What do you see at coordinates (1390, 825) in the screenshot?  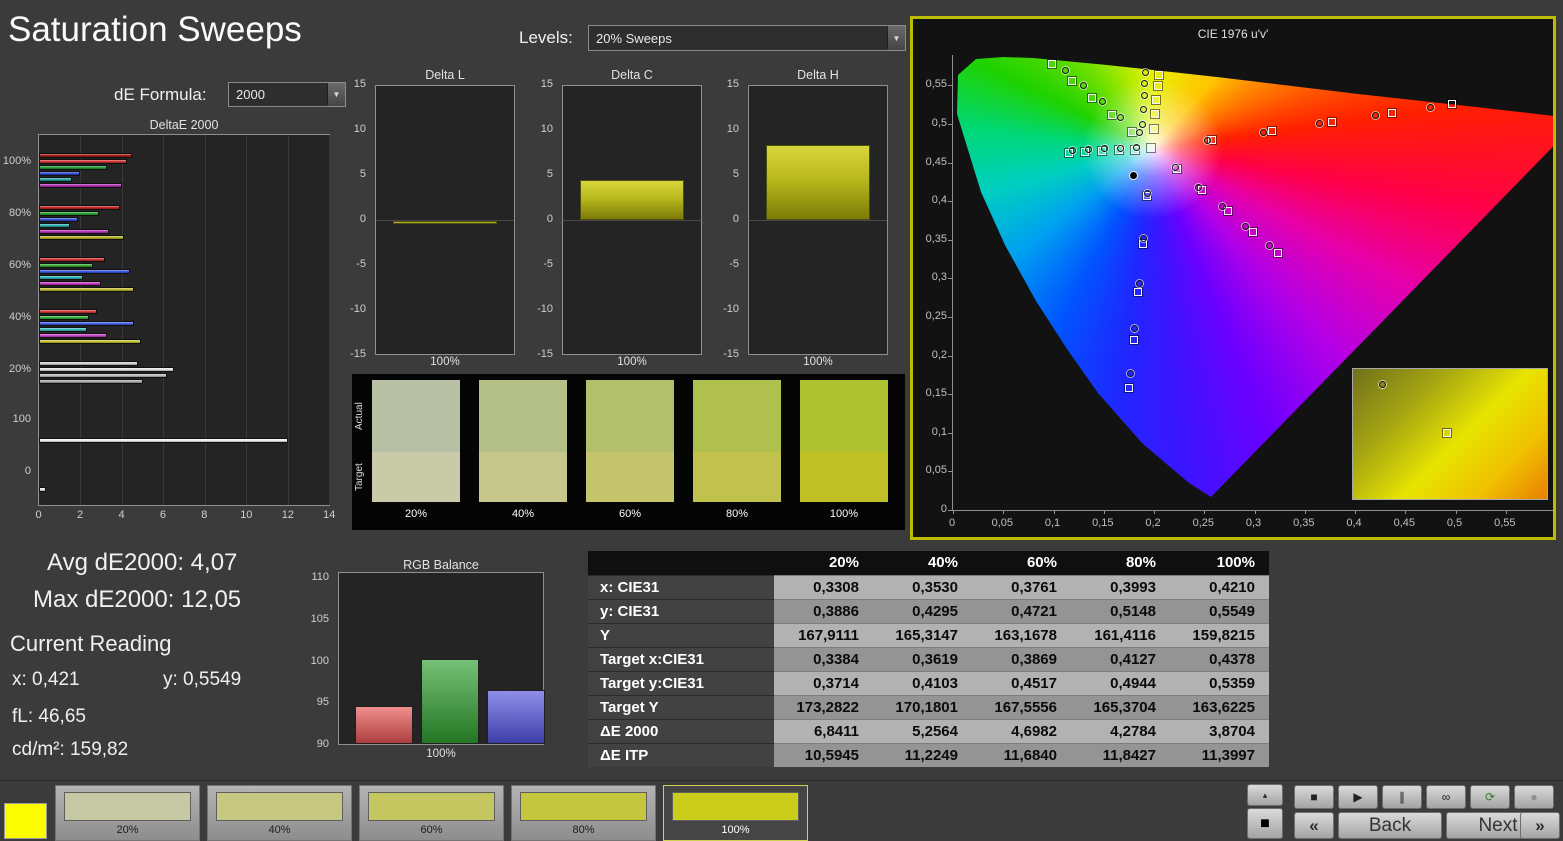 I see `back-button: Back` at bounding box center [1390, 825].